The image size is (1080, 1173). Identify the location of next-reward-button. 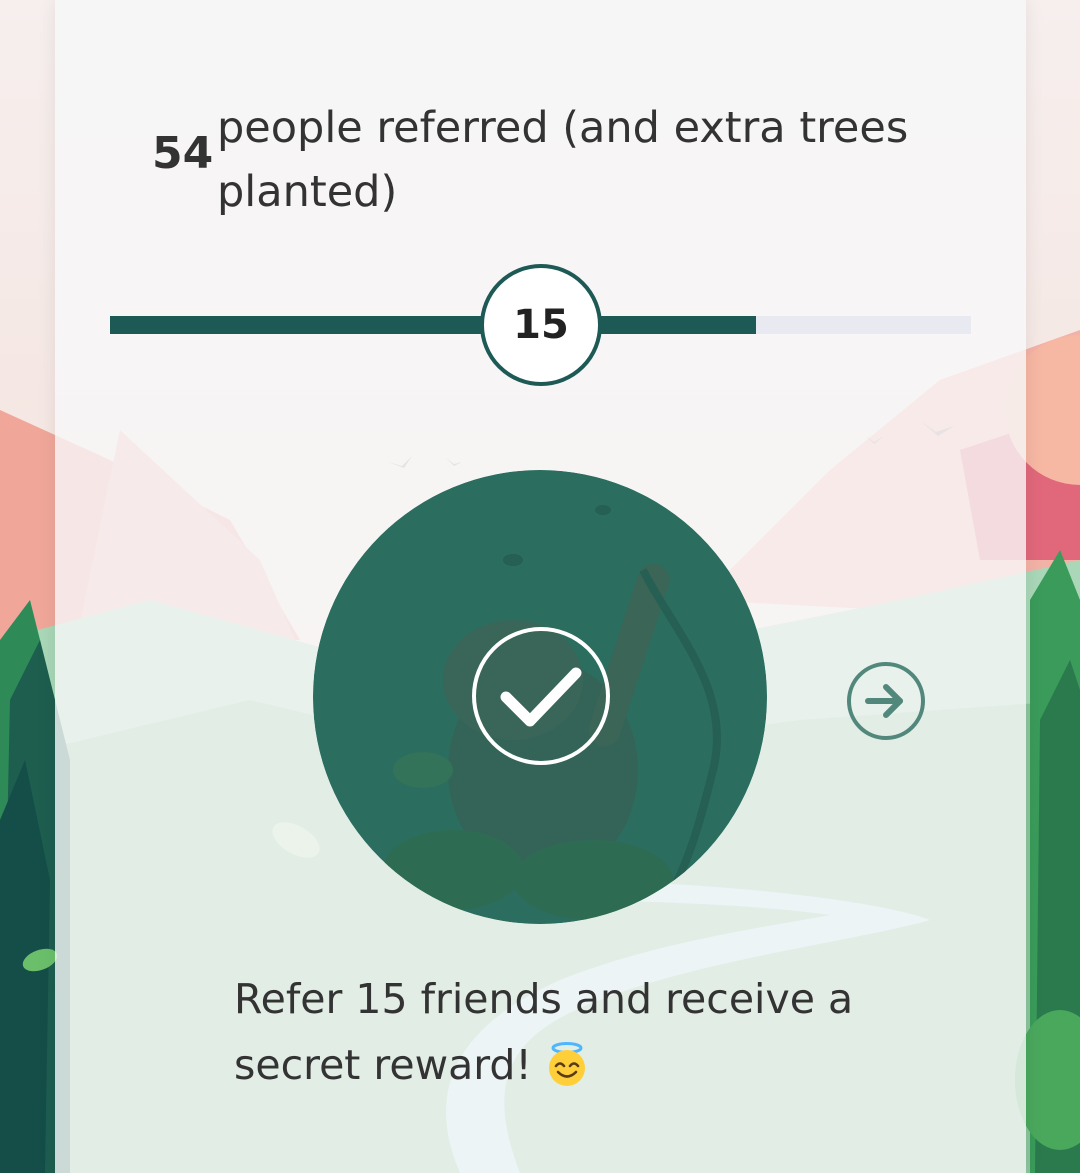
(886, 701).